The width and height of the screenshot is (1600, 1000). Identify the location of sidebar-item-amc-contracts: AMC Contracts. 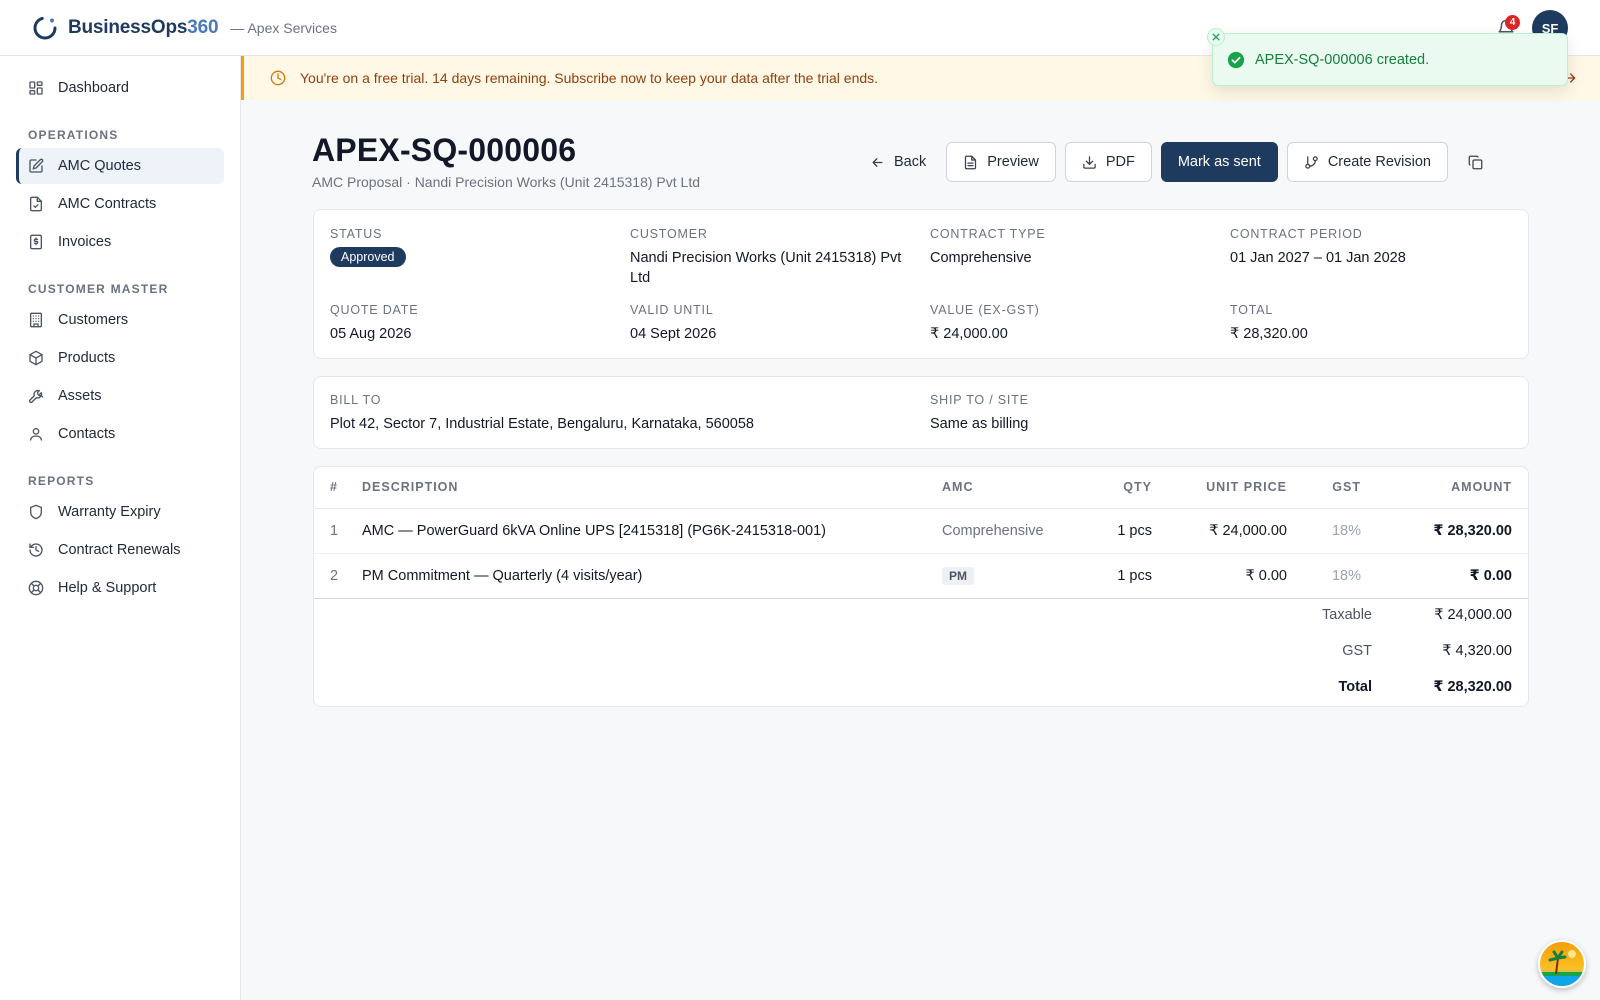
(120, 204).